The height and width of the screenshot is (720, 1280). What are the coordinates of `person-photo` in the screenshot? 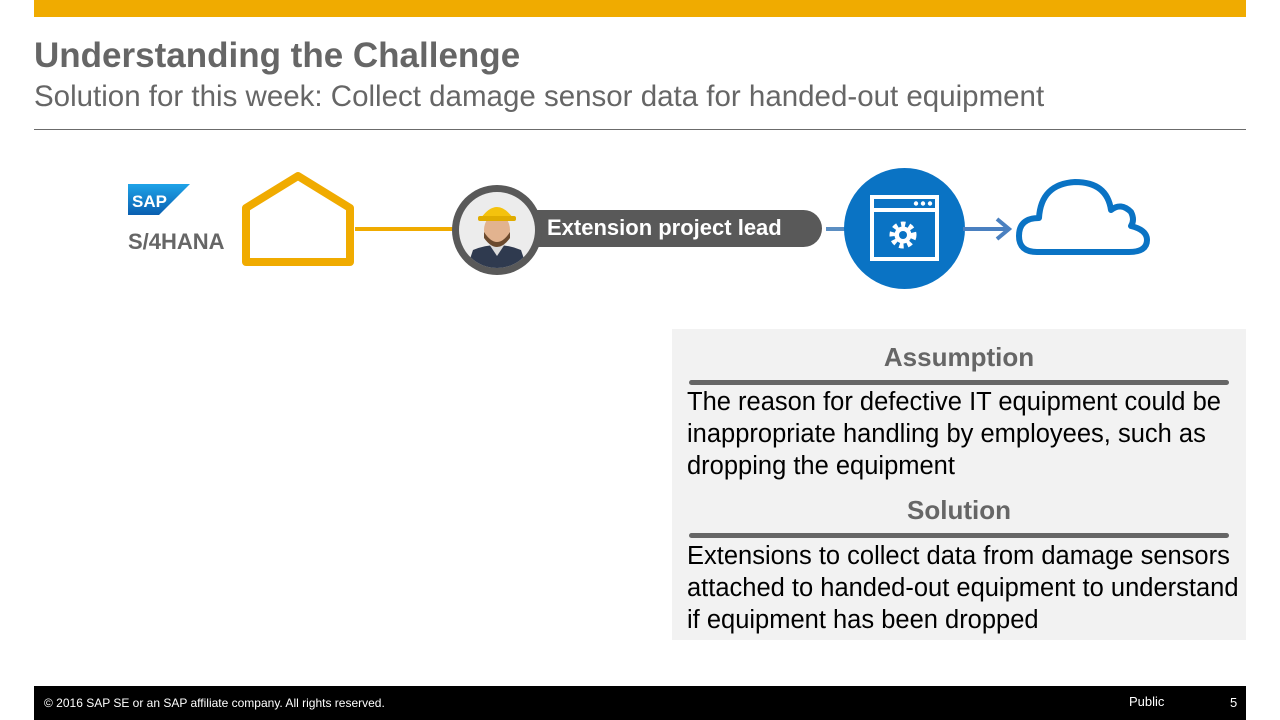 It's located at (497, 230).